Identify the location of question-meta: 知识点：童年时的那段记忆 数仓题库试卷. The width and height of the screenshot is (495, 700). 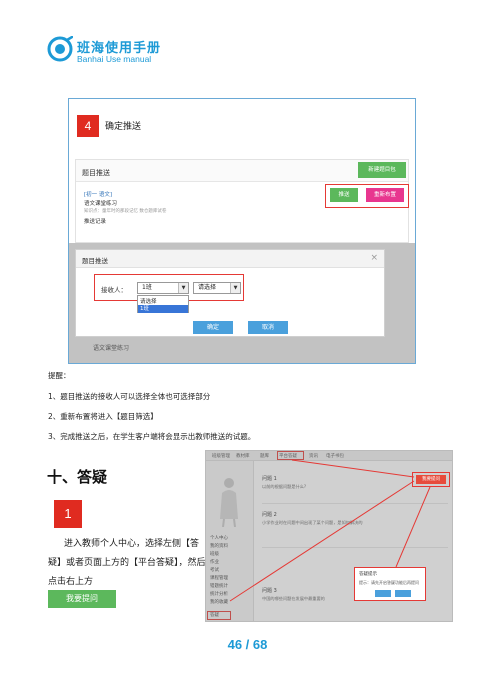
(125, 211).